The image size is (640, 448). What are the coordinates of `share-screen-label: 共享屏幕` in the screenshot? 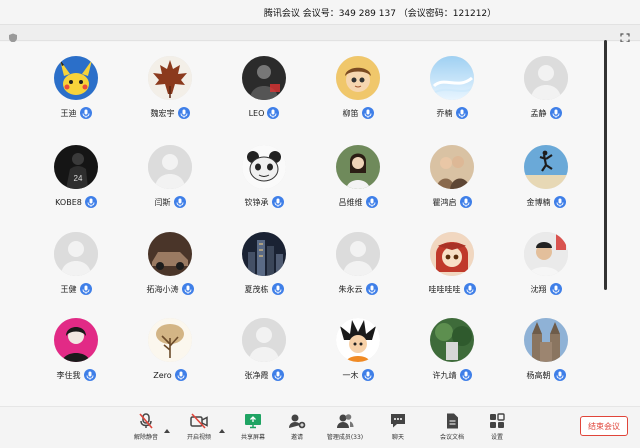 It's located at (252, 437).